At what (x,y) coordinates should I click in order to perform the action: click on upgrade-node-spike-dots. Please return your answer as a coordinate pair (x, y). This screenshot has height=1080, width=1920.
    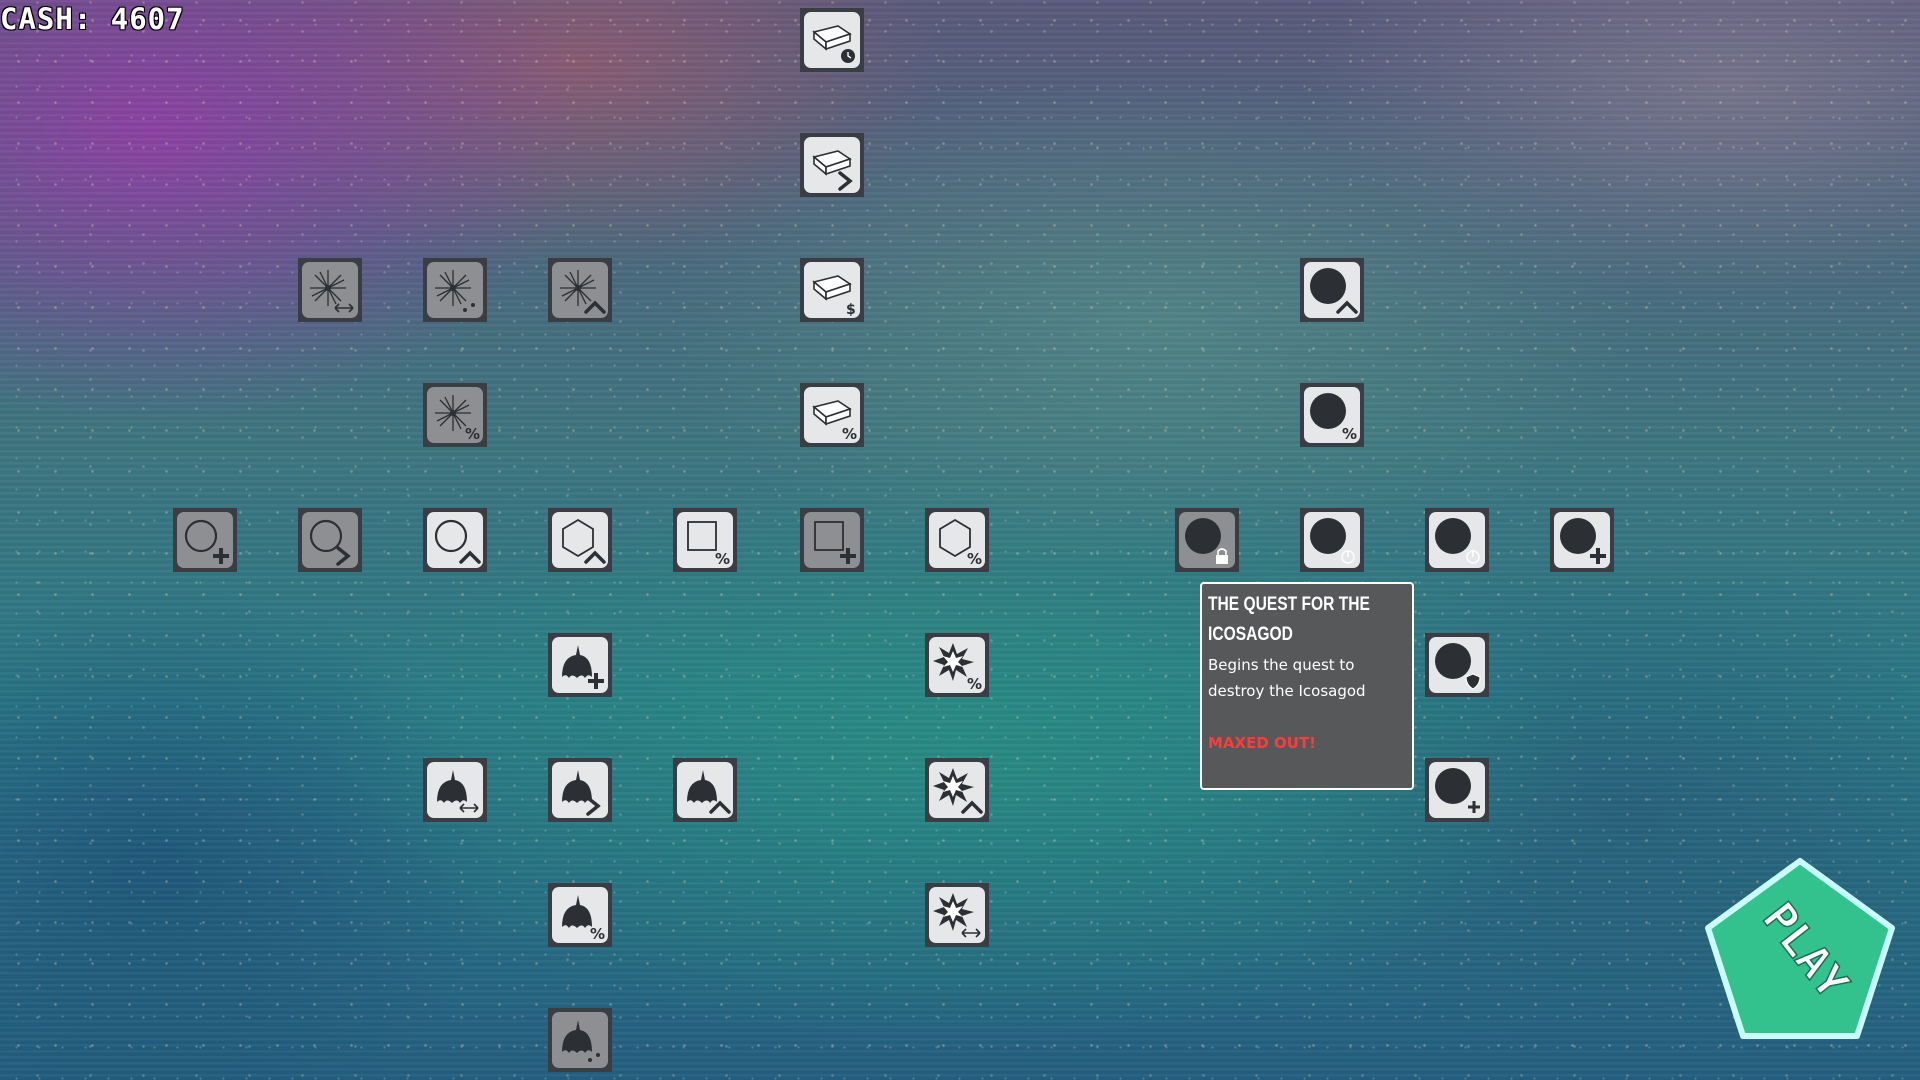
    Looking at the image, I should click on (580, 1040).